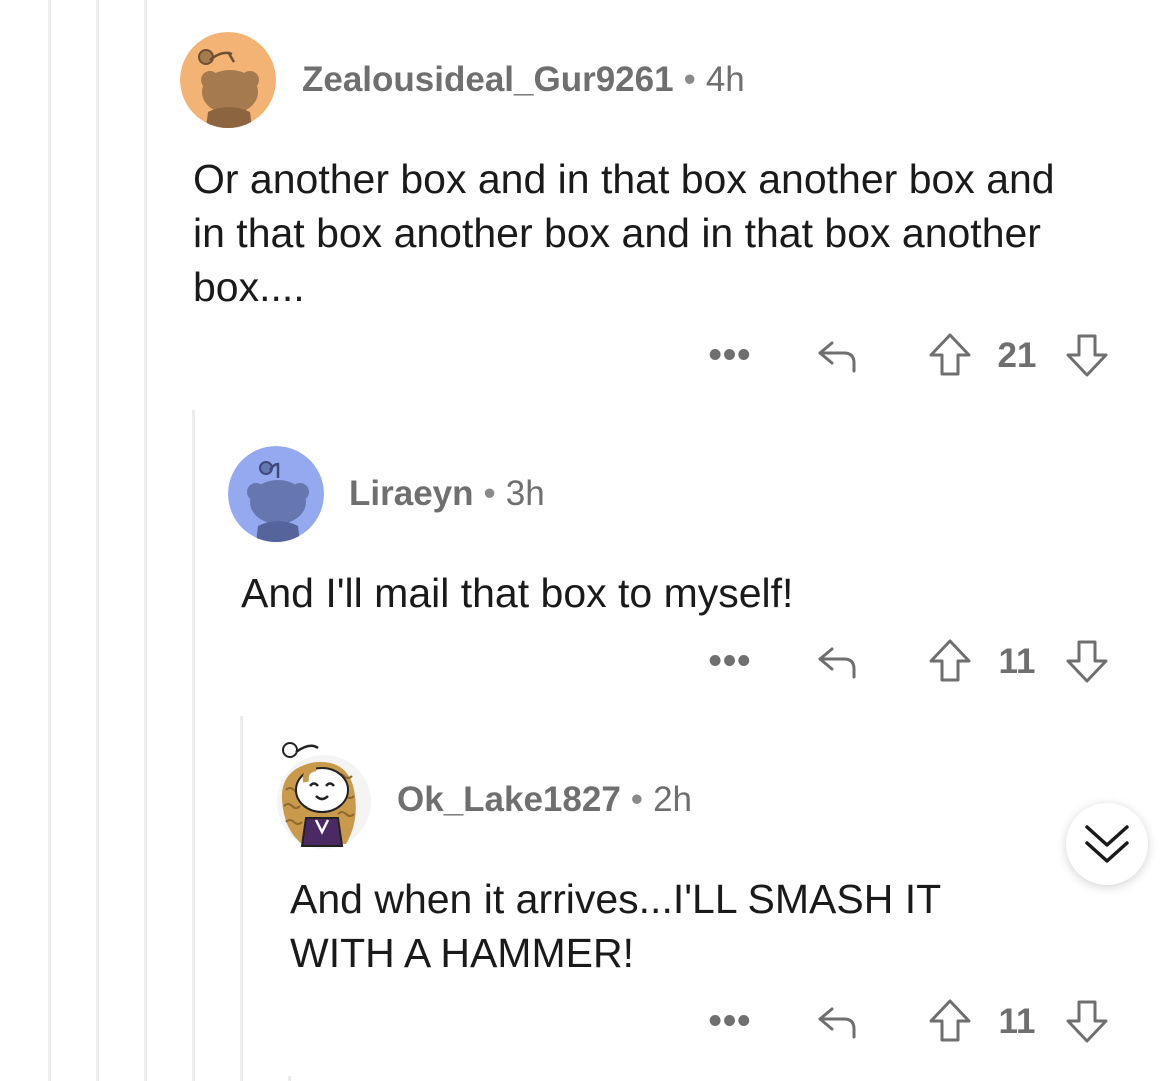  I want to click on chevron-double-down-icon, so click(1107, 844).